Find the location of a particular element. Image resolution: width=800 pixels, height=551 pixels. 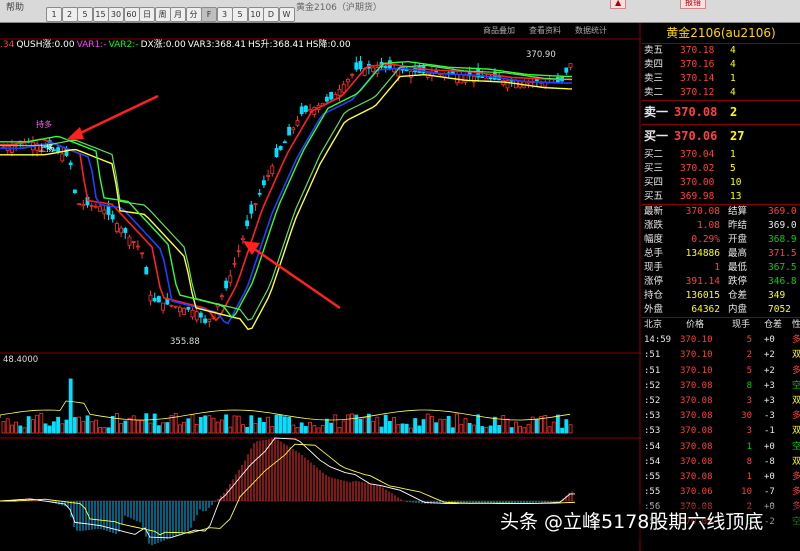

stat-value: 64362 is located at coordinates (705, 309).